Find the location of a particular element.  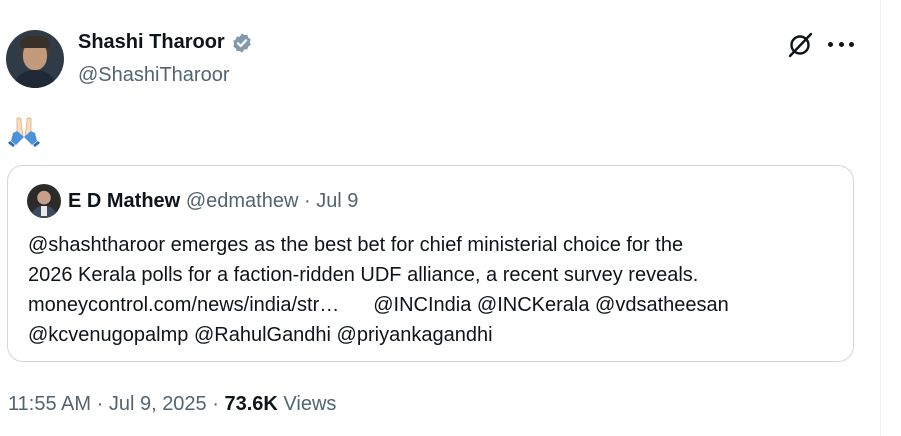

quoted-tweet-header: E D Mathew @edmathew · Jul 9 is located at coordinates (213, 201).